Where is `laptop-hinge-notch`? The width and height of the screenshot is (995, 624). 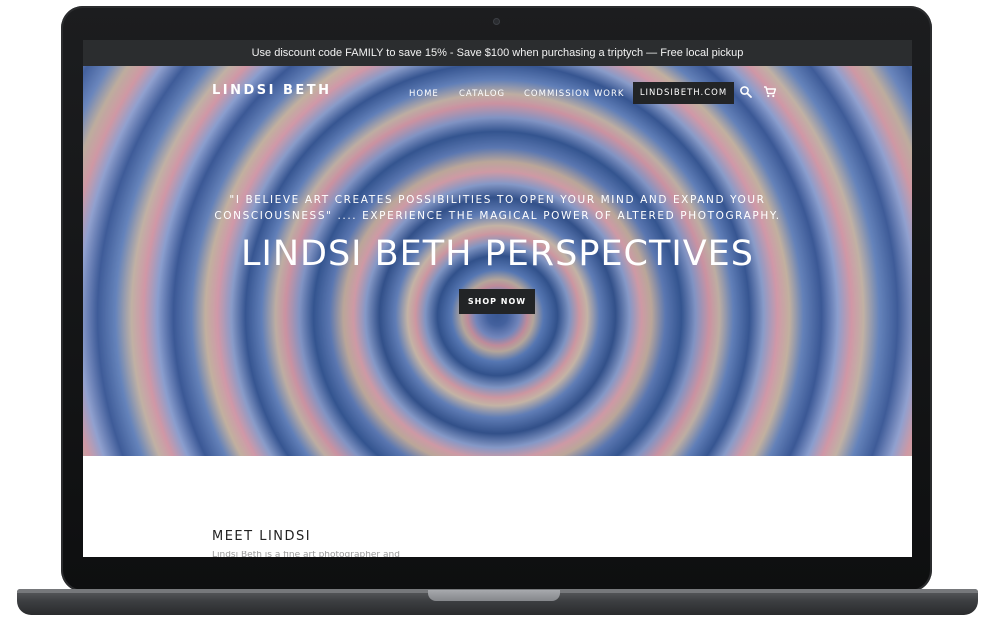
laptop-hinge-notch is located at coordinates (494, 595).